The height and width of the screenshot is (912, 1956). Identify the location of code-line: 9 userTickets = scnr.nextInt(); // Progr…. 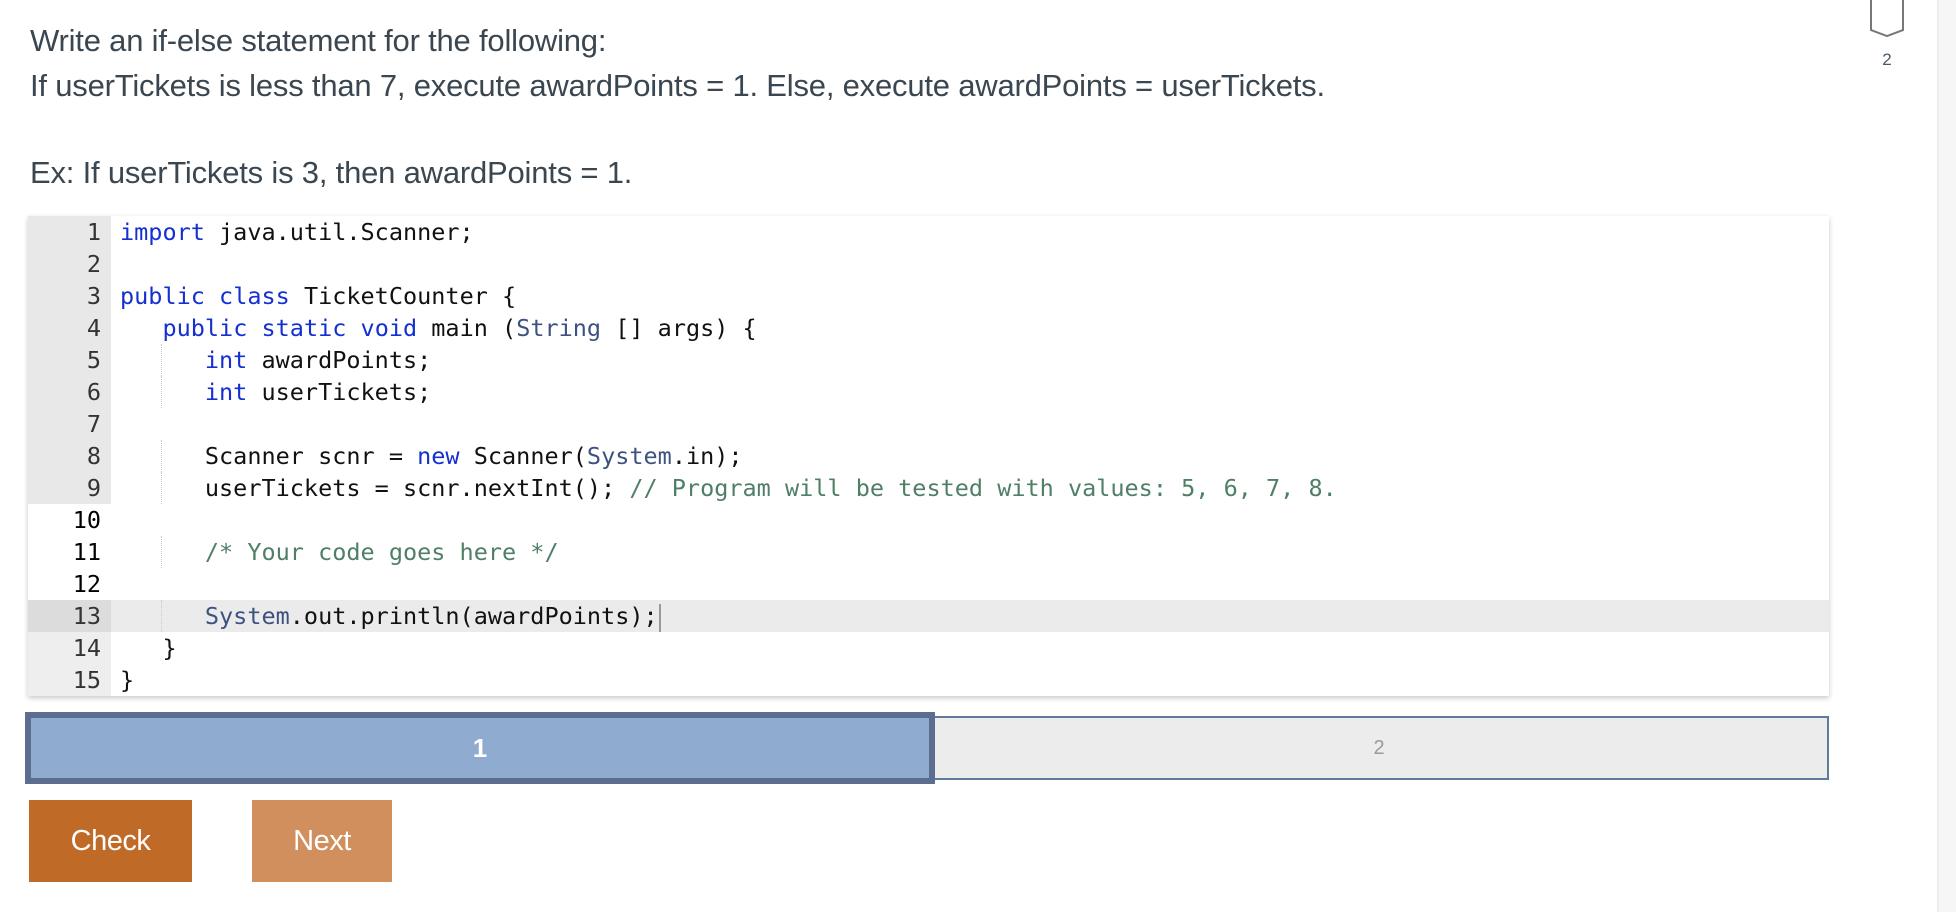
(928, 488).